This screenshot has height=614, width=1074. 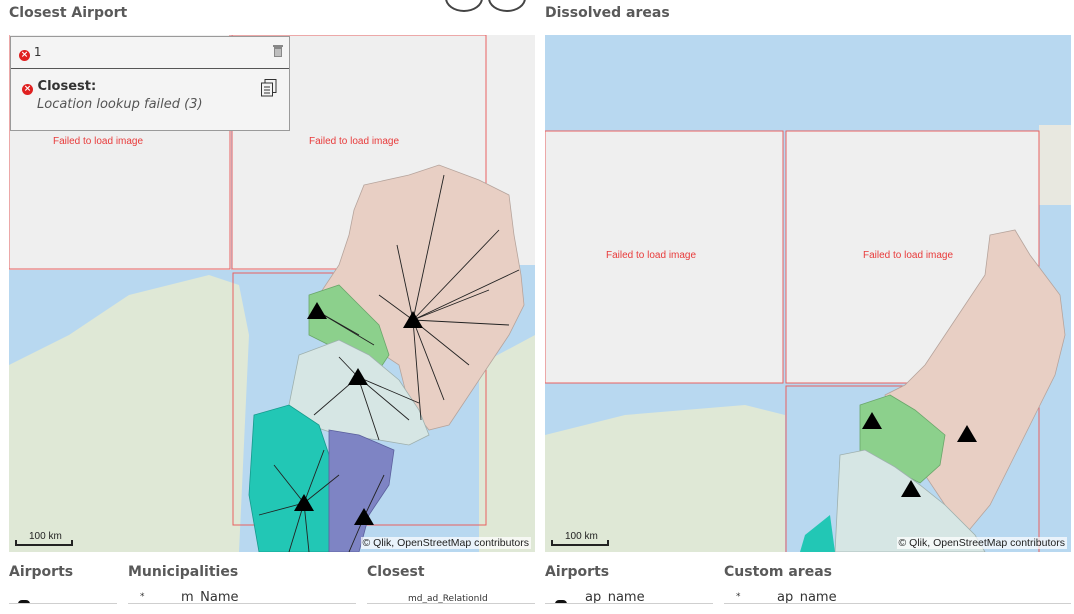 What do you see at coordinates (607, 13) in the screenshot?
I see `panel-title-dissolved-areas: Dissolved areas` at bounding box center [607, 13].